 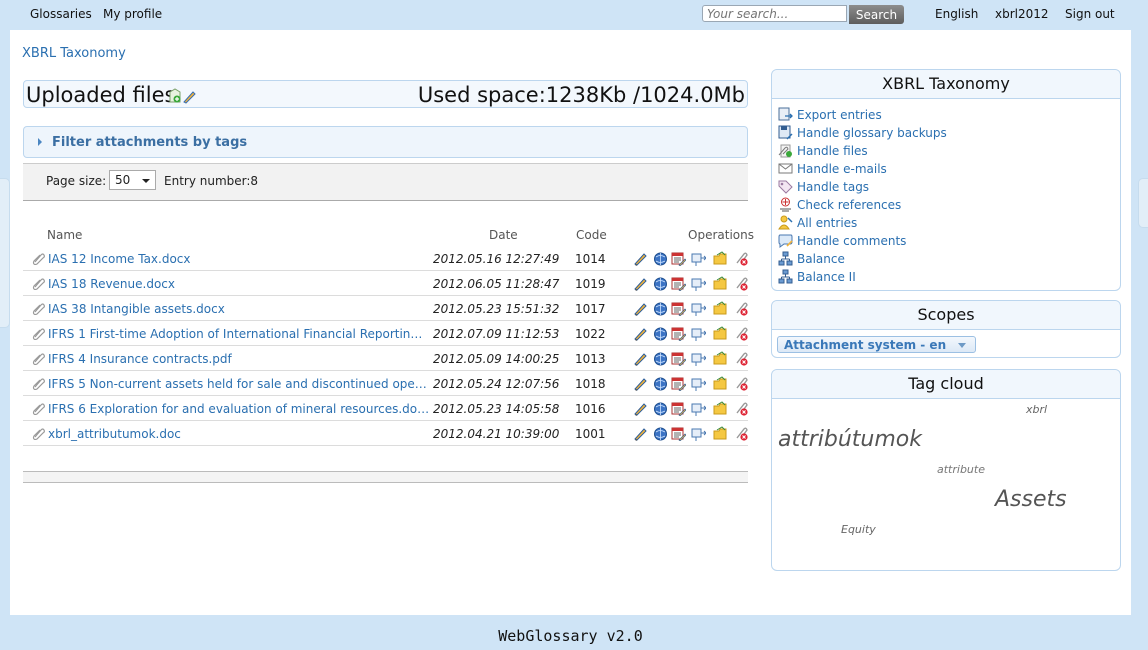 I want to click on page-title: Uploaded files, so click(x=101, y=95).